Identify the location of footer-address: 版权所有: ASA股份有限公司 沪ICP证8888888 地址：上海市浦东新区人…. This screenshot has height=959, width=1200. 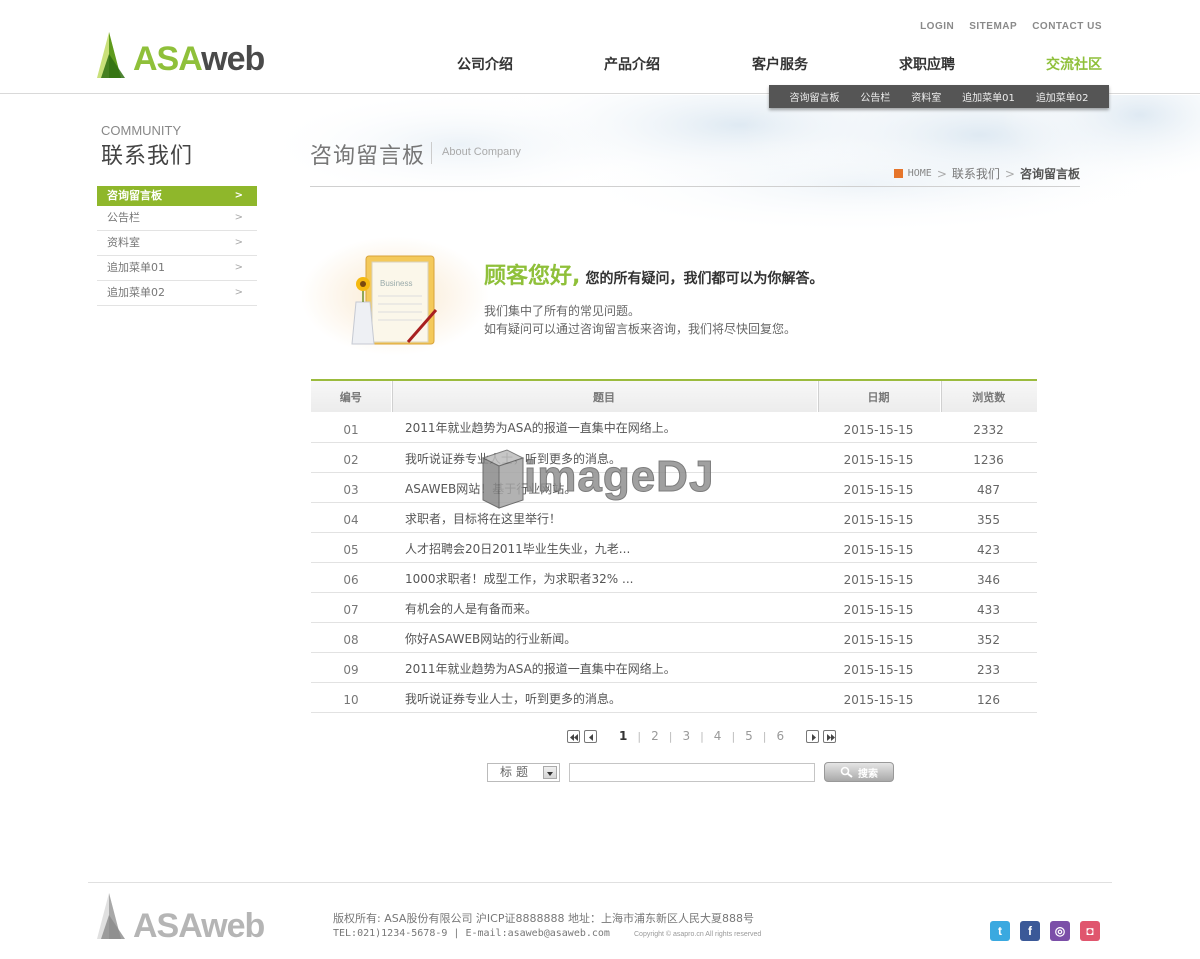
(543, 918).